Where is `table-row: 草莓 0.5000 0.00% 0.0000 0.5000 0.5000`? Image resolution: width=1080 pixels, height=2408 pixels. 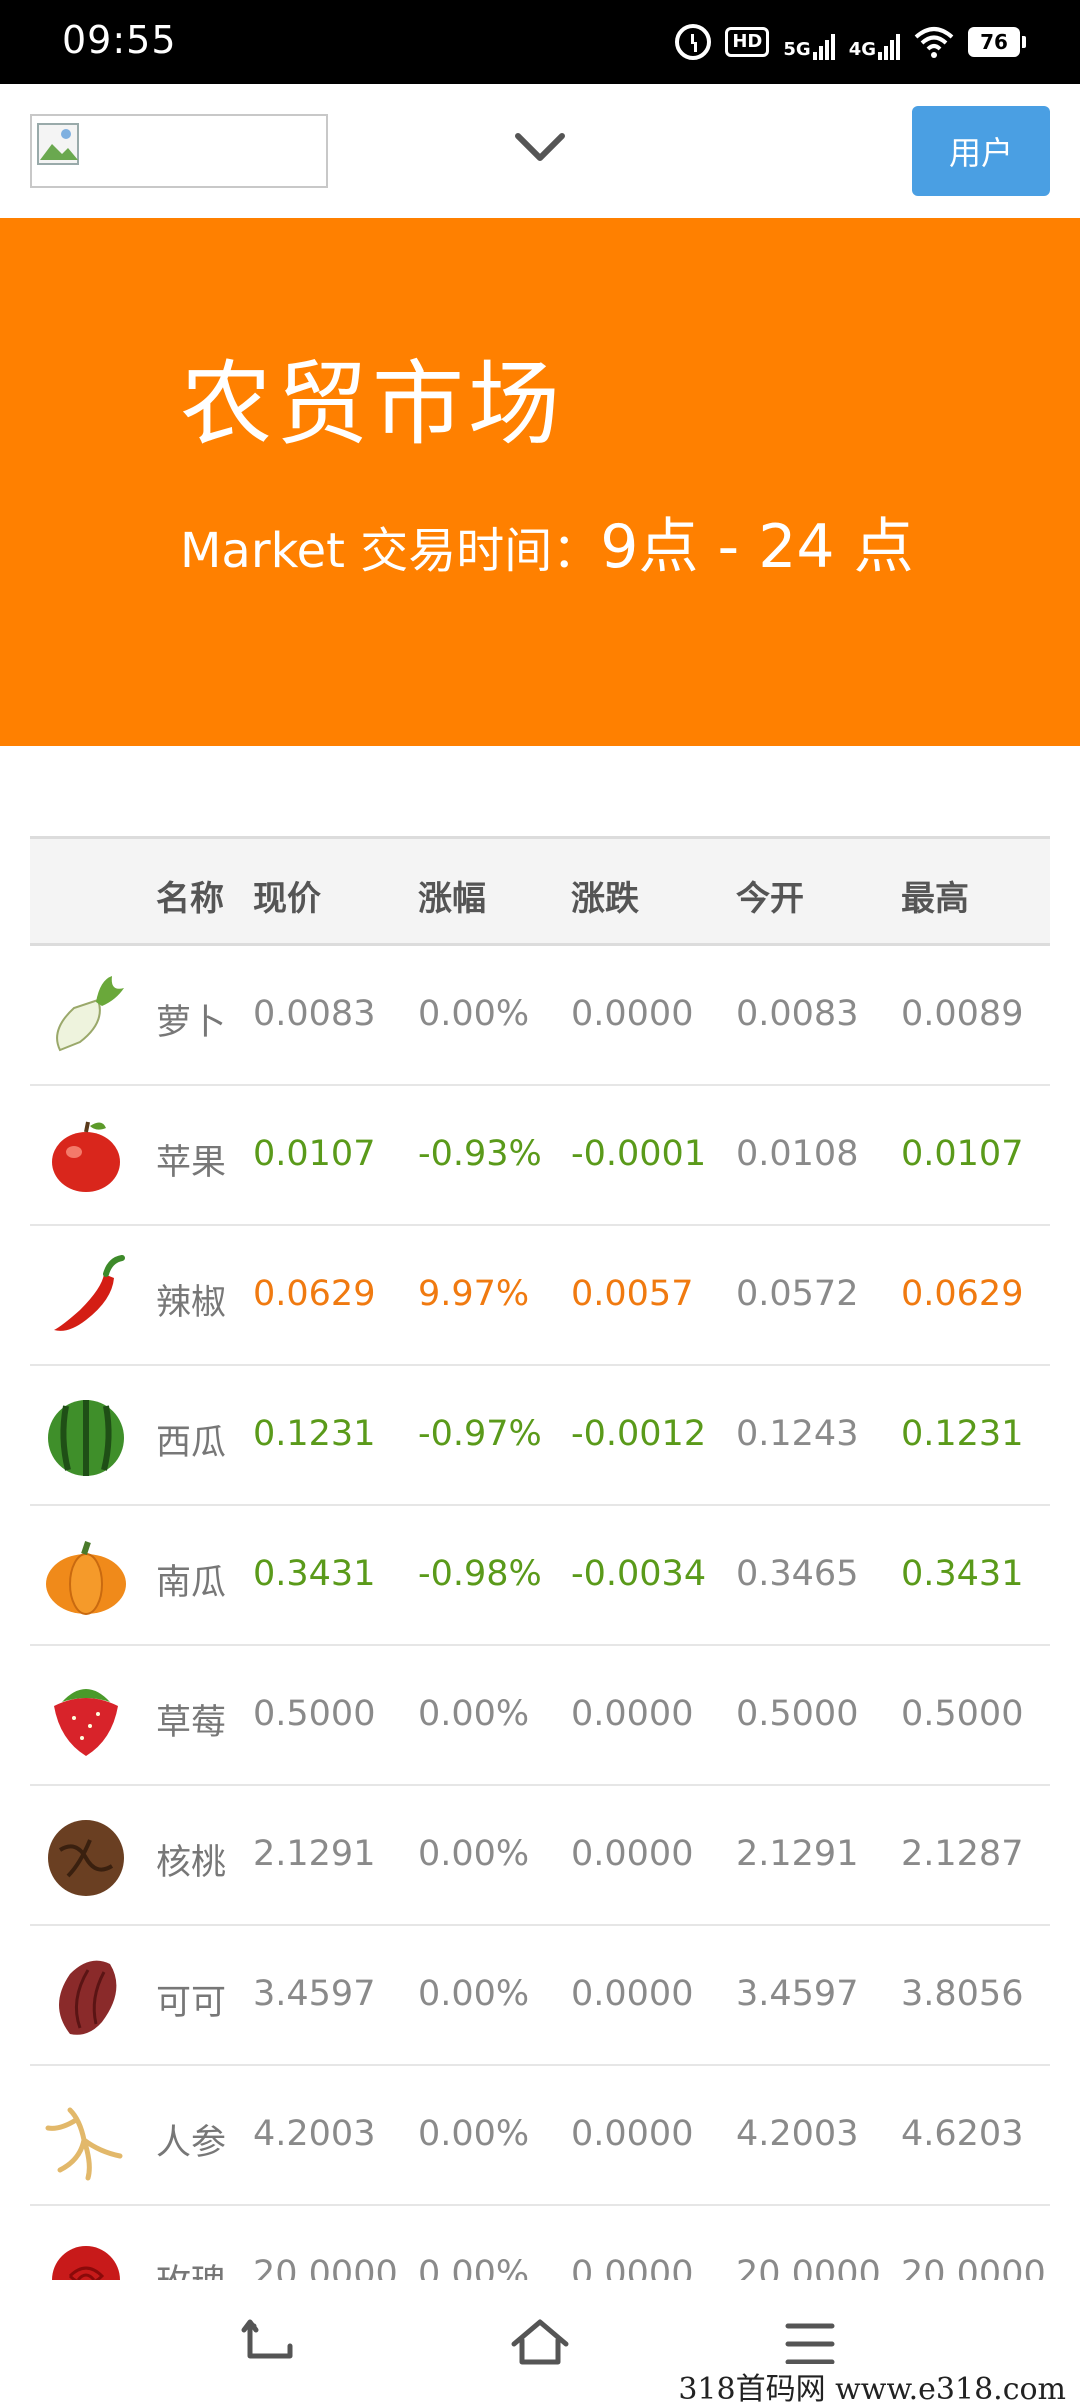 table-row: 草莓 0.5000 0.00% 0.0000 0.5000 0.5000 is located at coordinates (540, 1716).